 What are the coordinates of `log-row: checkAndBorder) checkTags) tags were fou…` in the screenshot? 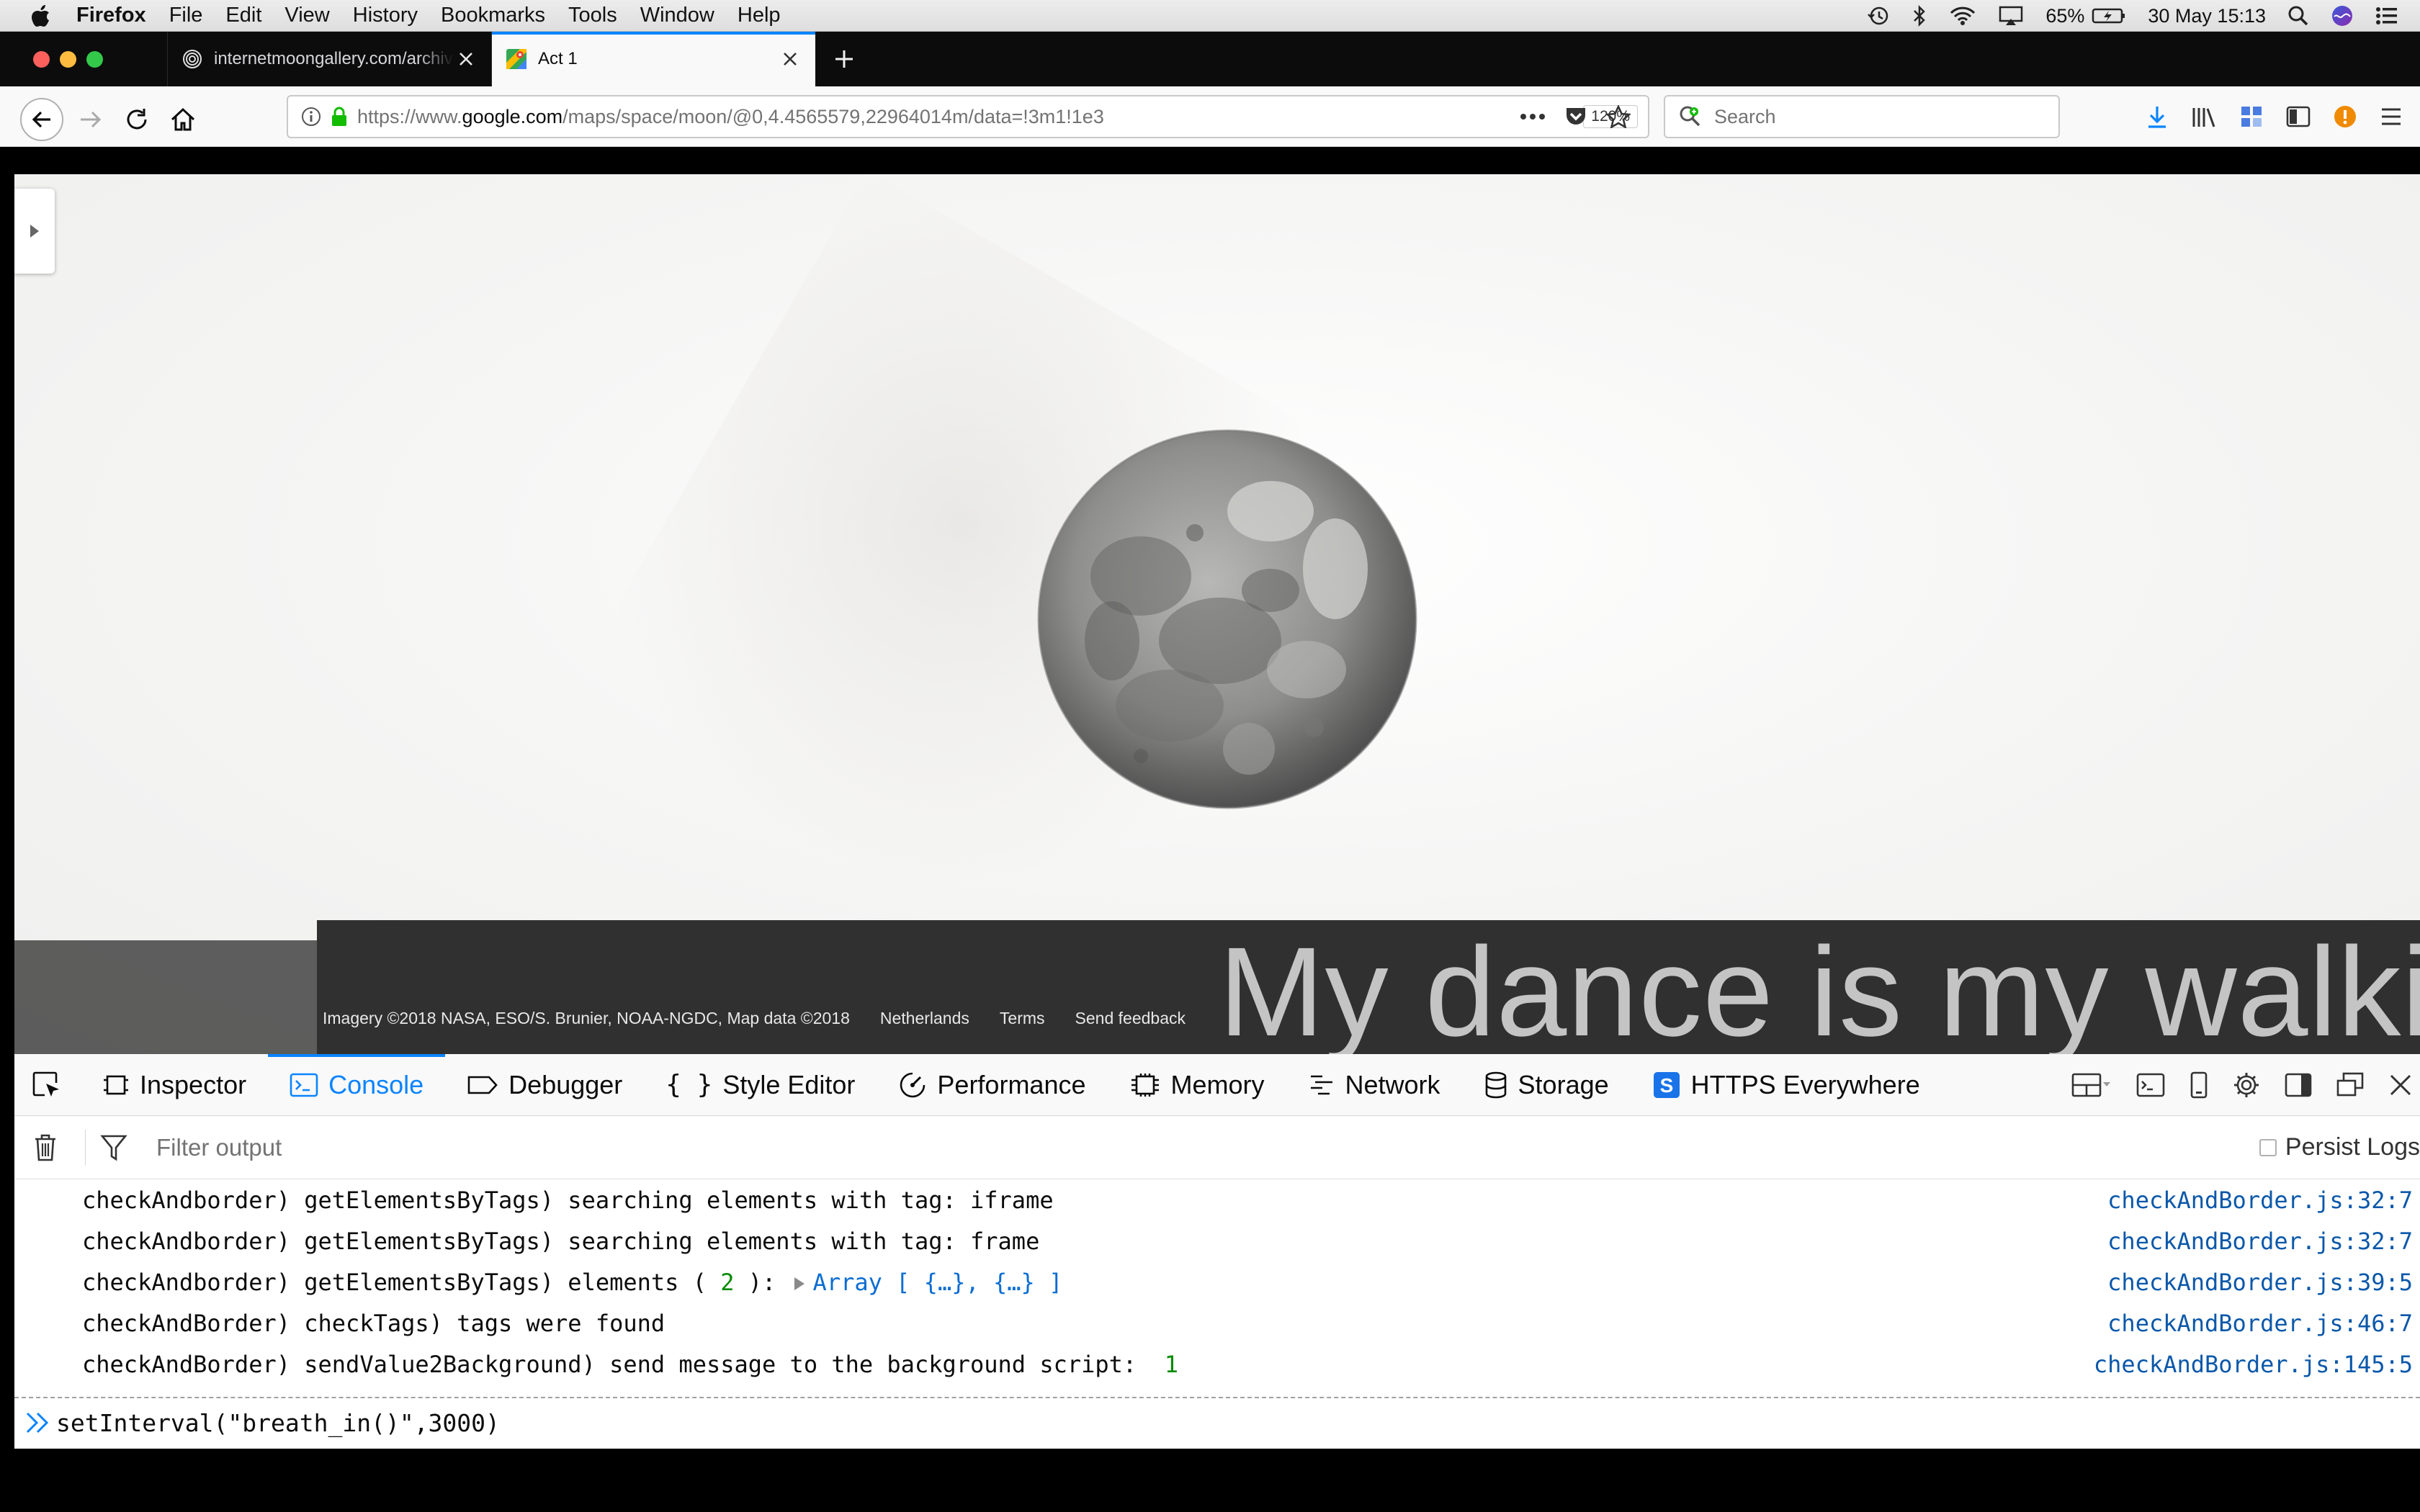 It's located at (1217, 1323).